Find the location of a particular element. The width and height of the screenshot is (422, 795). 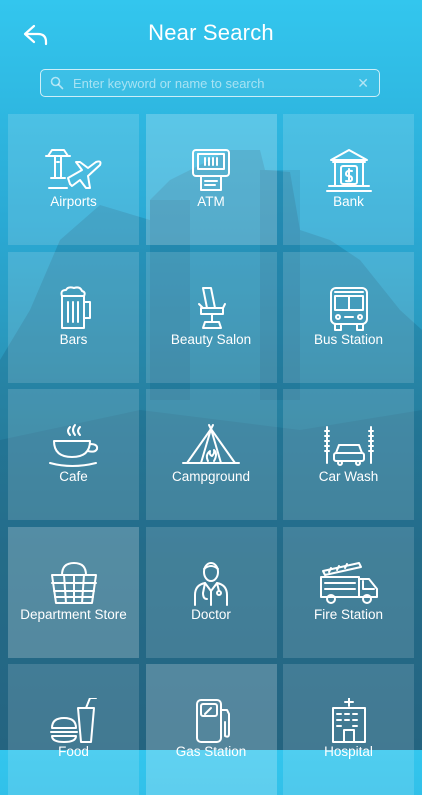

page-title: Near Search is located at coordinates (211, 32).